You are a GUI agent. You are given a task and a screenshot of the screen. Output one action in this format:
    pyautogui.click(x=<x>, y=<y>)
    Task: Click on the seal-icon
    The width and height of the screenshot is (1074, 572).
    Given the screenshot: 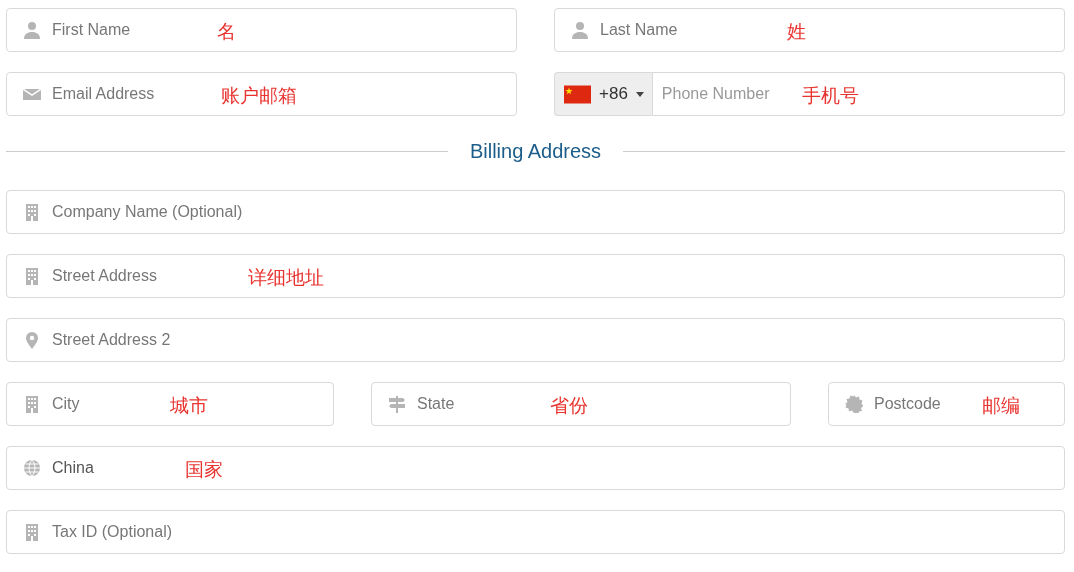 What is the action you would take?
    pyautogui.click(x=854, y=404)
    